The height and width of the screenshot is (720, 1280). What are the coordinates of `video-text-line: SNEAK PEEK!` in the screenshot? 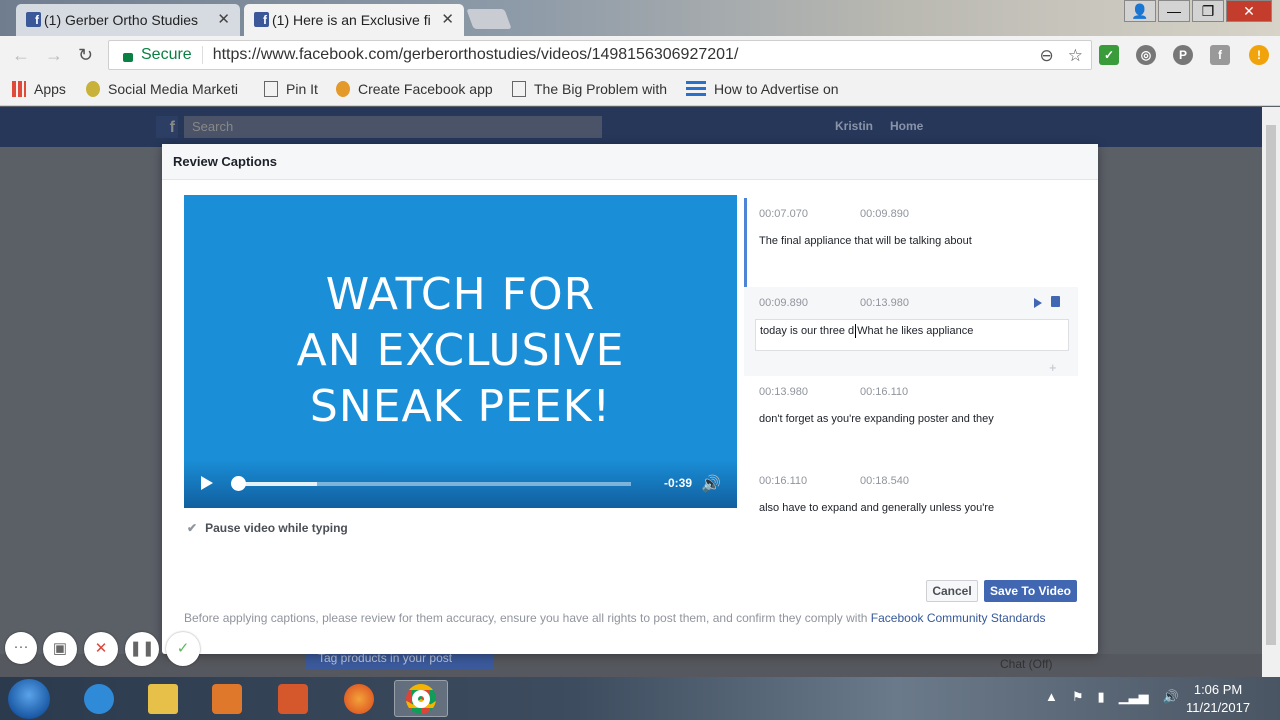 It's located at (460, 406).